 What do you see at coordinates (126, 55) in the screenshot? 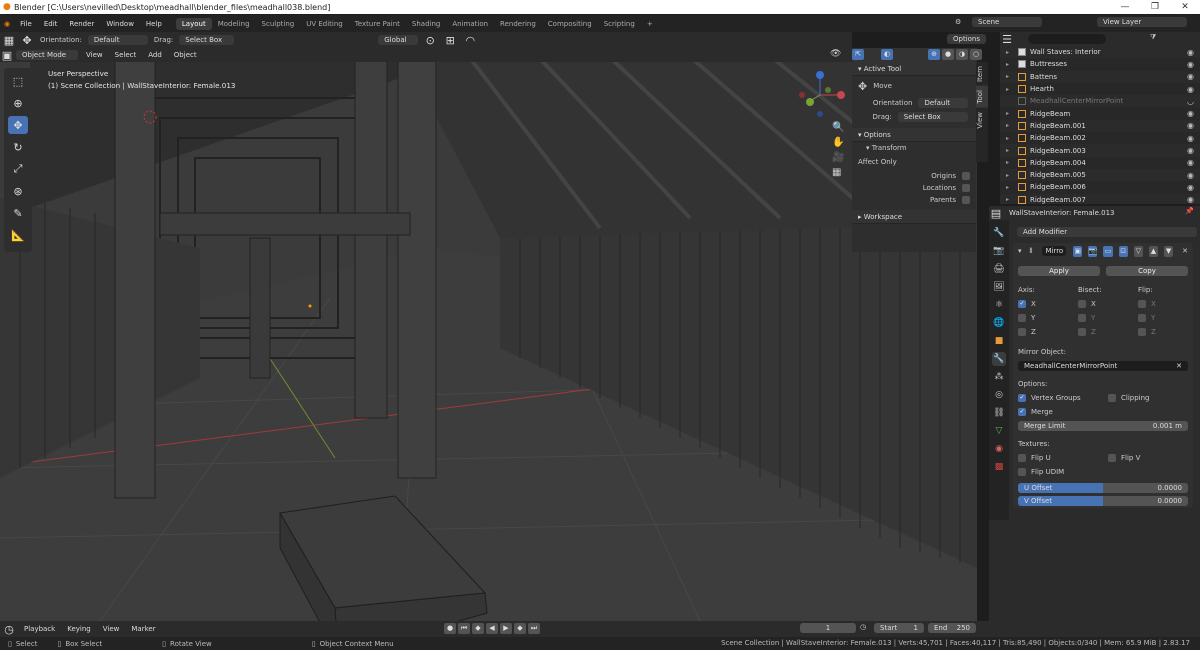
I see `menu-select: Select` at bounding box center [126, 55].